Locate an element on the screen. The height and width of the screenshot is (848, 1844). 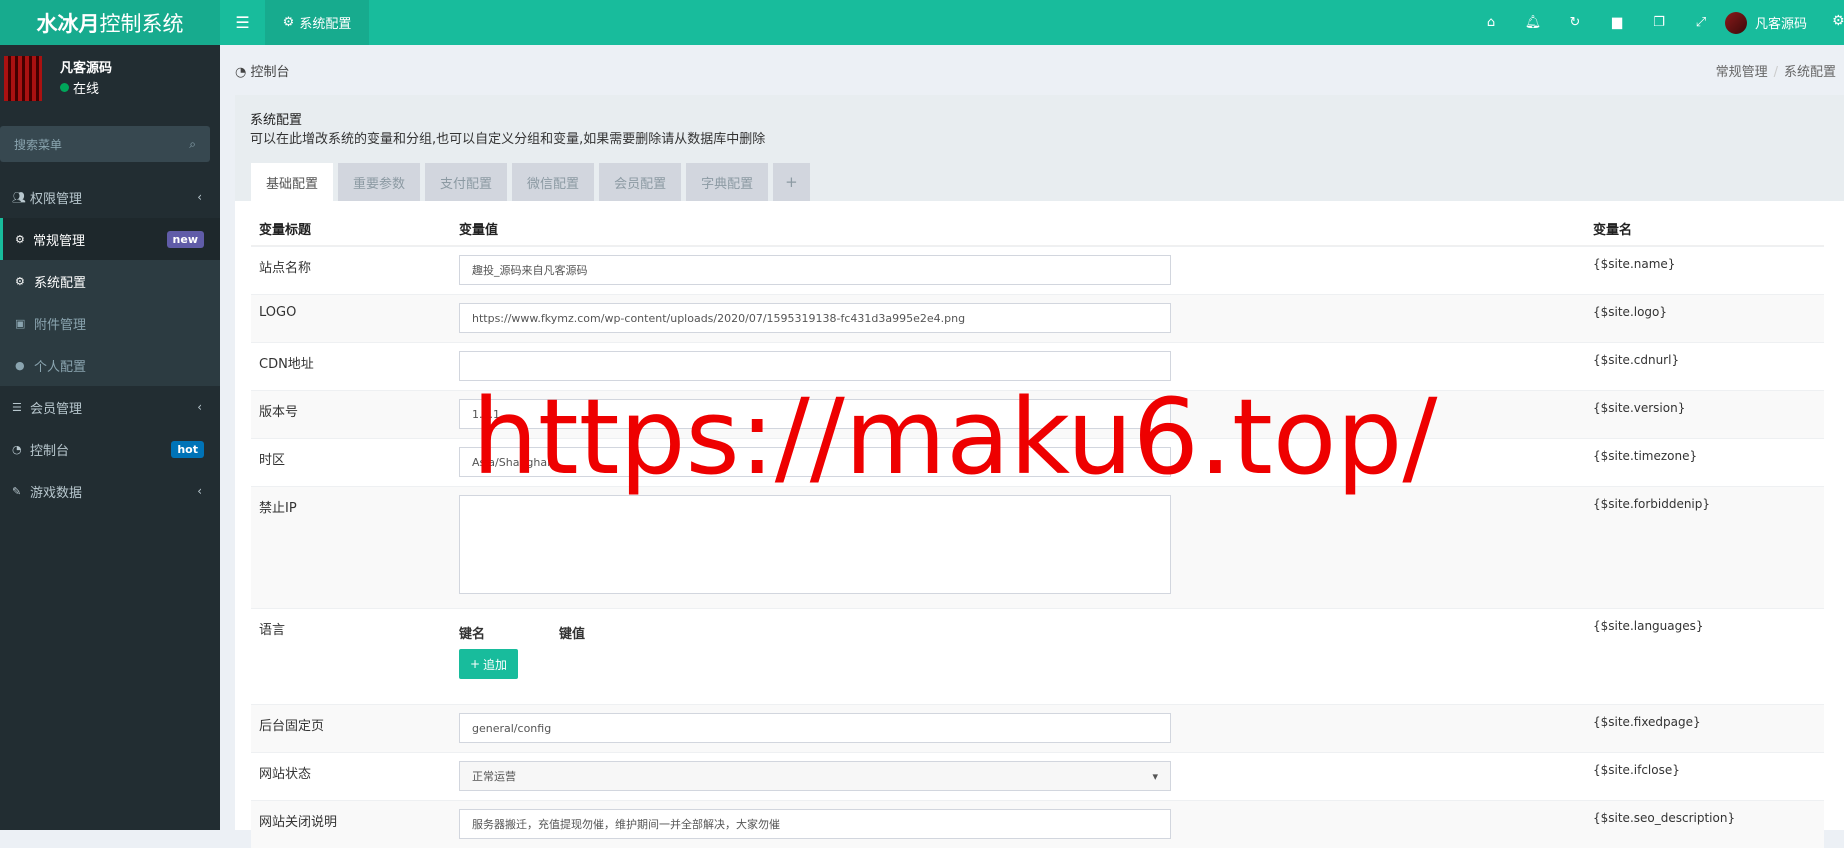
row-varname: {$site.languages} is located at coordinates (1648, 626).